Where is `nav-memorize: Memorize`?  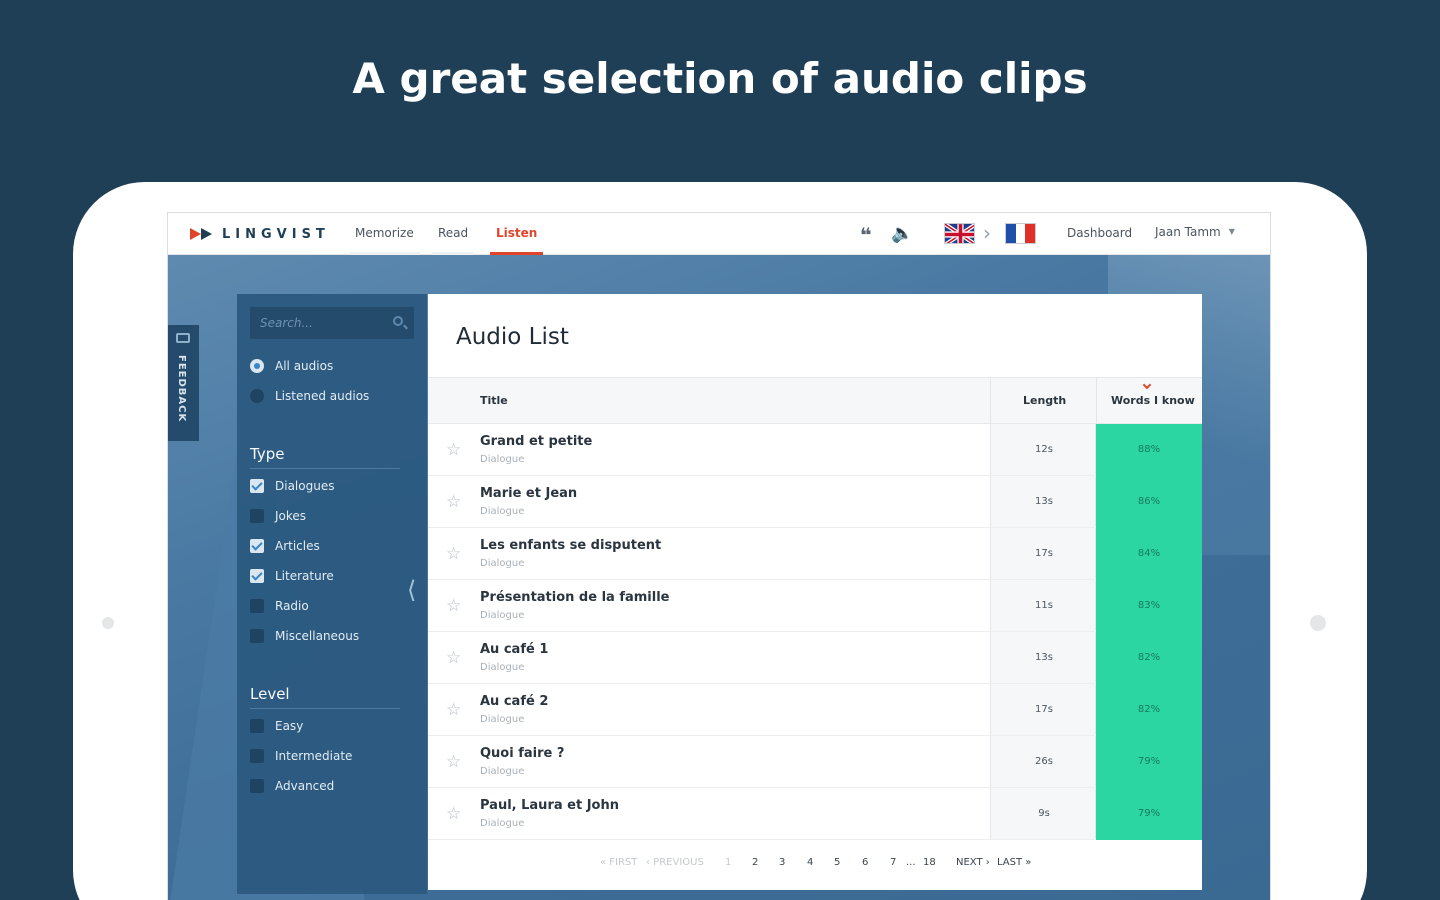
nav-memorize: Memorize is located at coordinates (384, 240).